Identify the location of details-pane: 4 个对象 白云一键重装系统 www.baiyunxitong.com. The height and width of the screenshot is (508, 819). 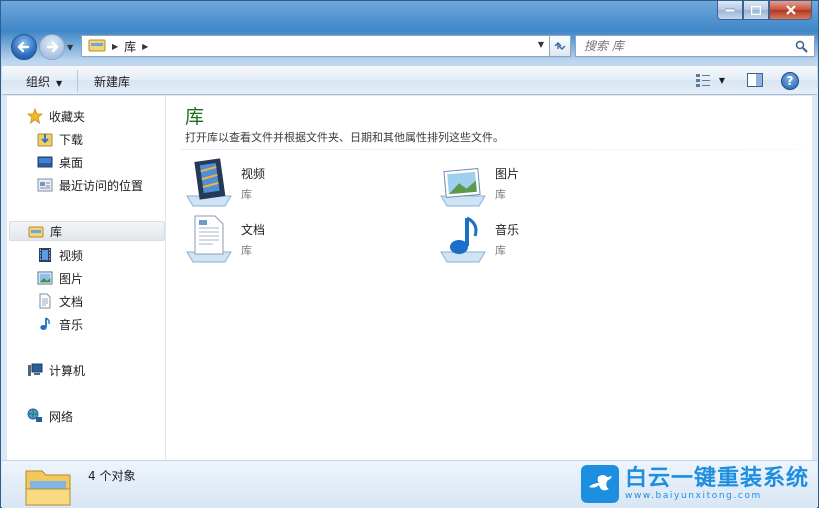
(409, 484).